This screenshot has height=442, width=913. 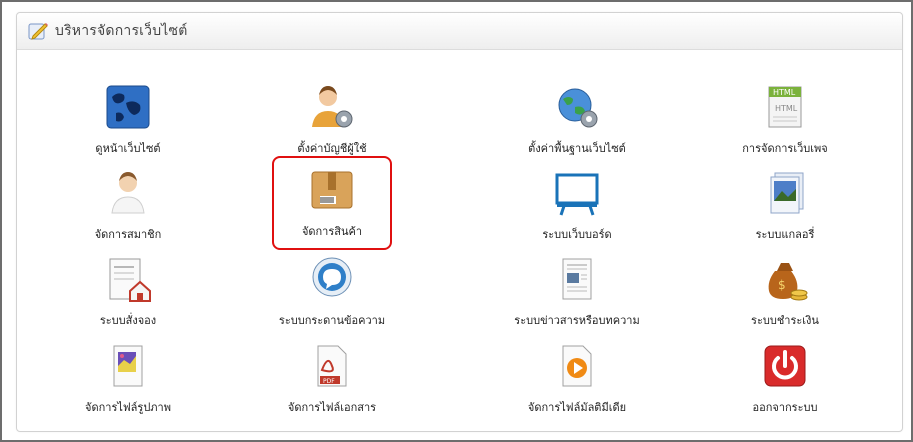 I want to click on tile-label: จัดการสมาชิก, so click(x=128, y=234).